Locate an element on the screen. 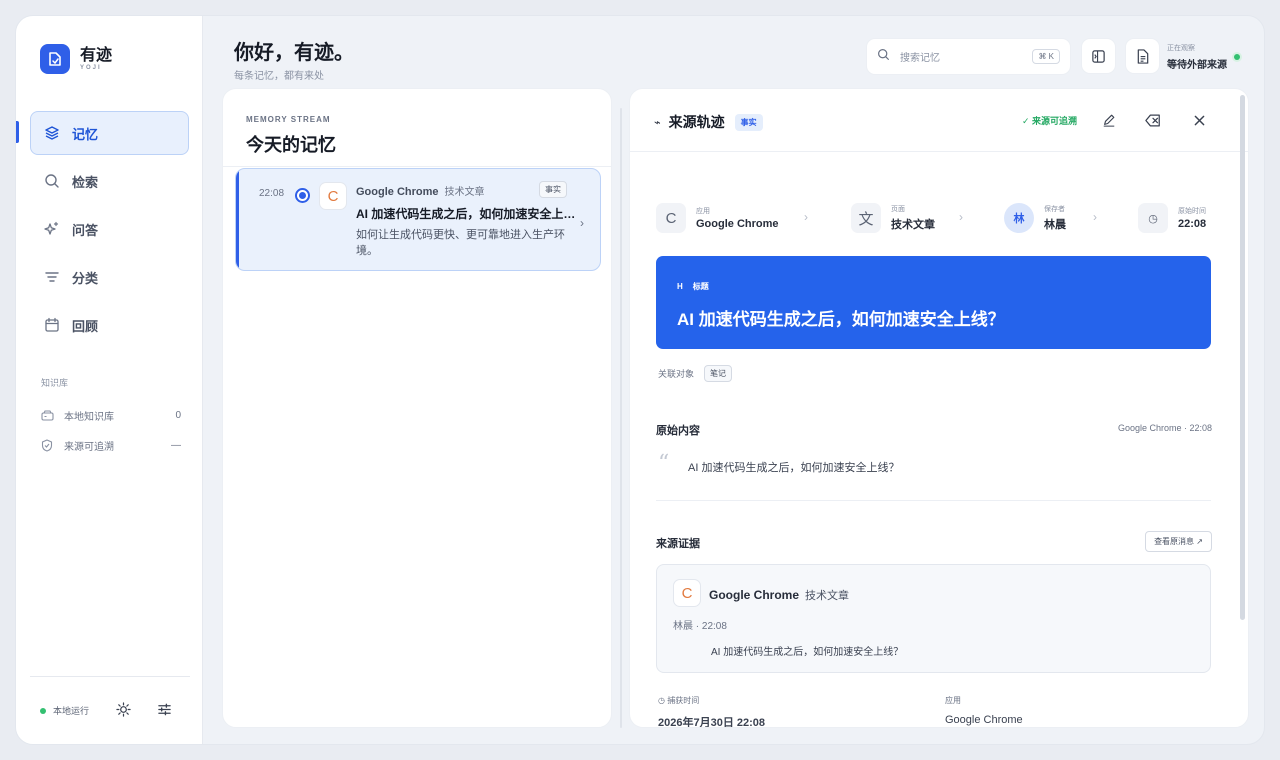 The width and height of the screenshot is (1280, 760). related-objects: 关联对象 笔记 is located at coordinates (695, 373).